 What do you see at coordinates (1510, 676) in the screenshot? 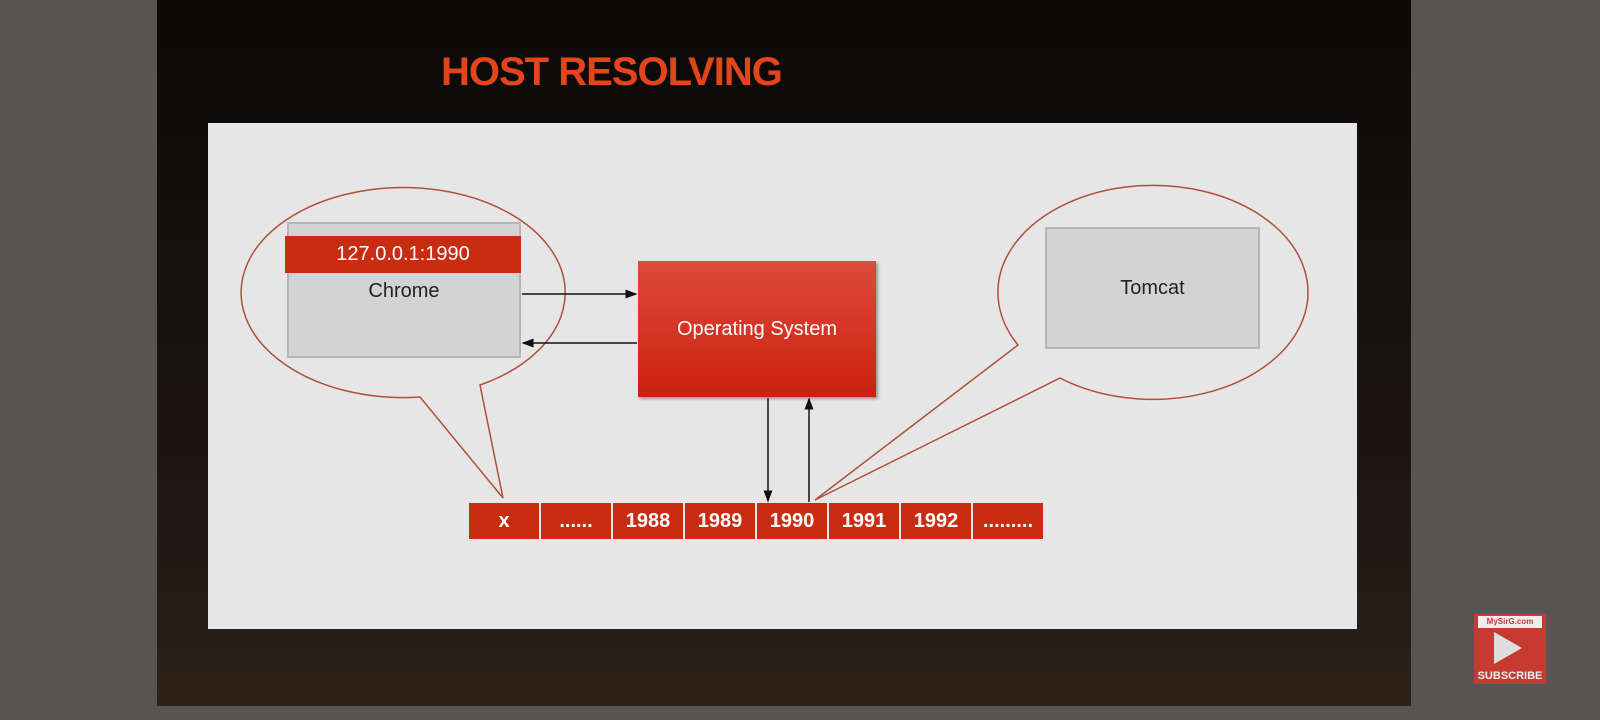
I see `subscribe-label: SUBSCRIBE` at bounding box center [1510, 676].